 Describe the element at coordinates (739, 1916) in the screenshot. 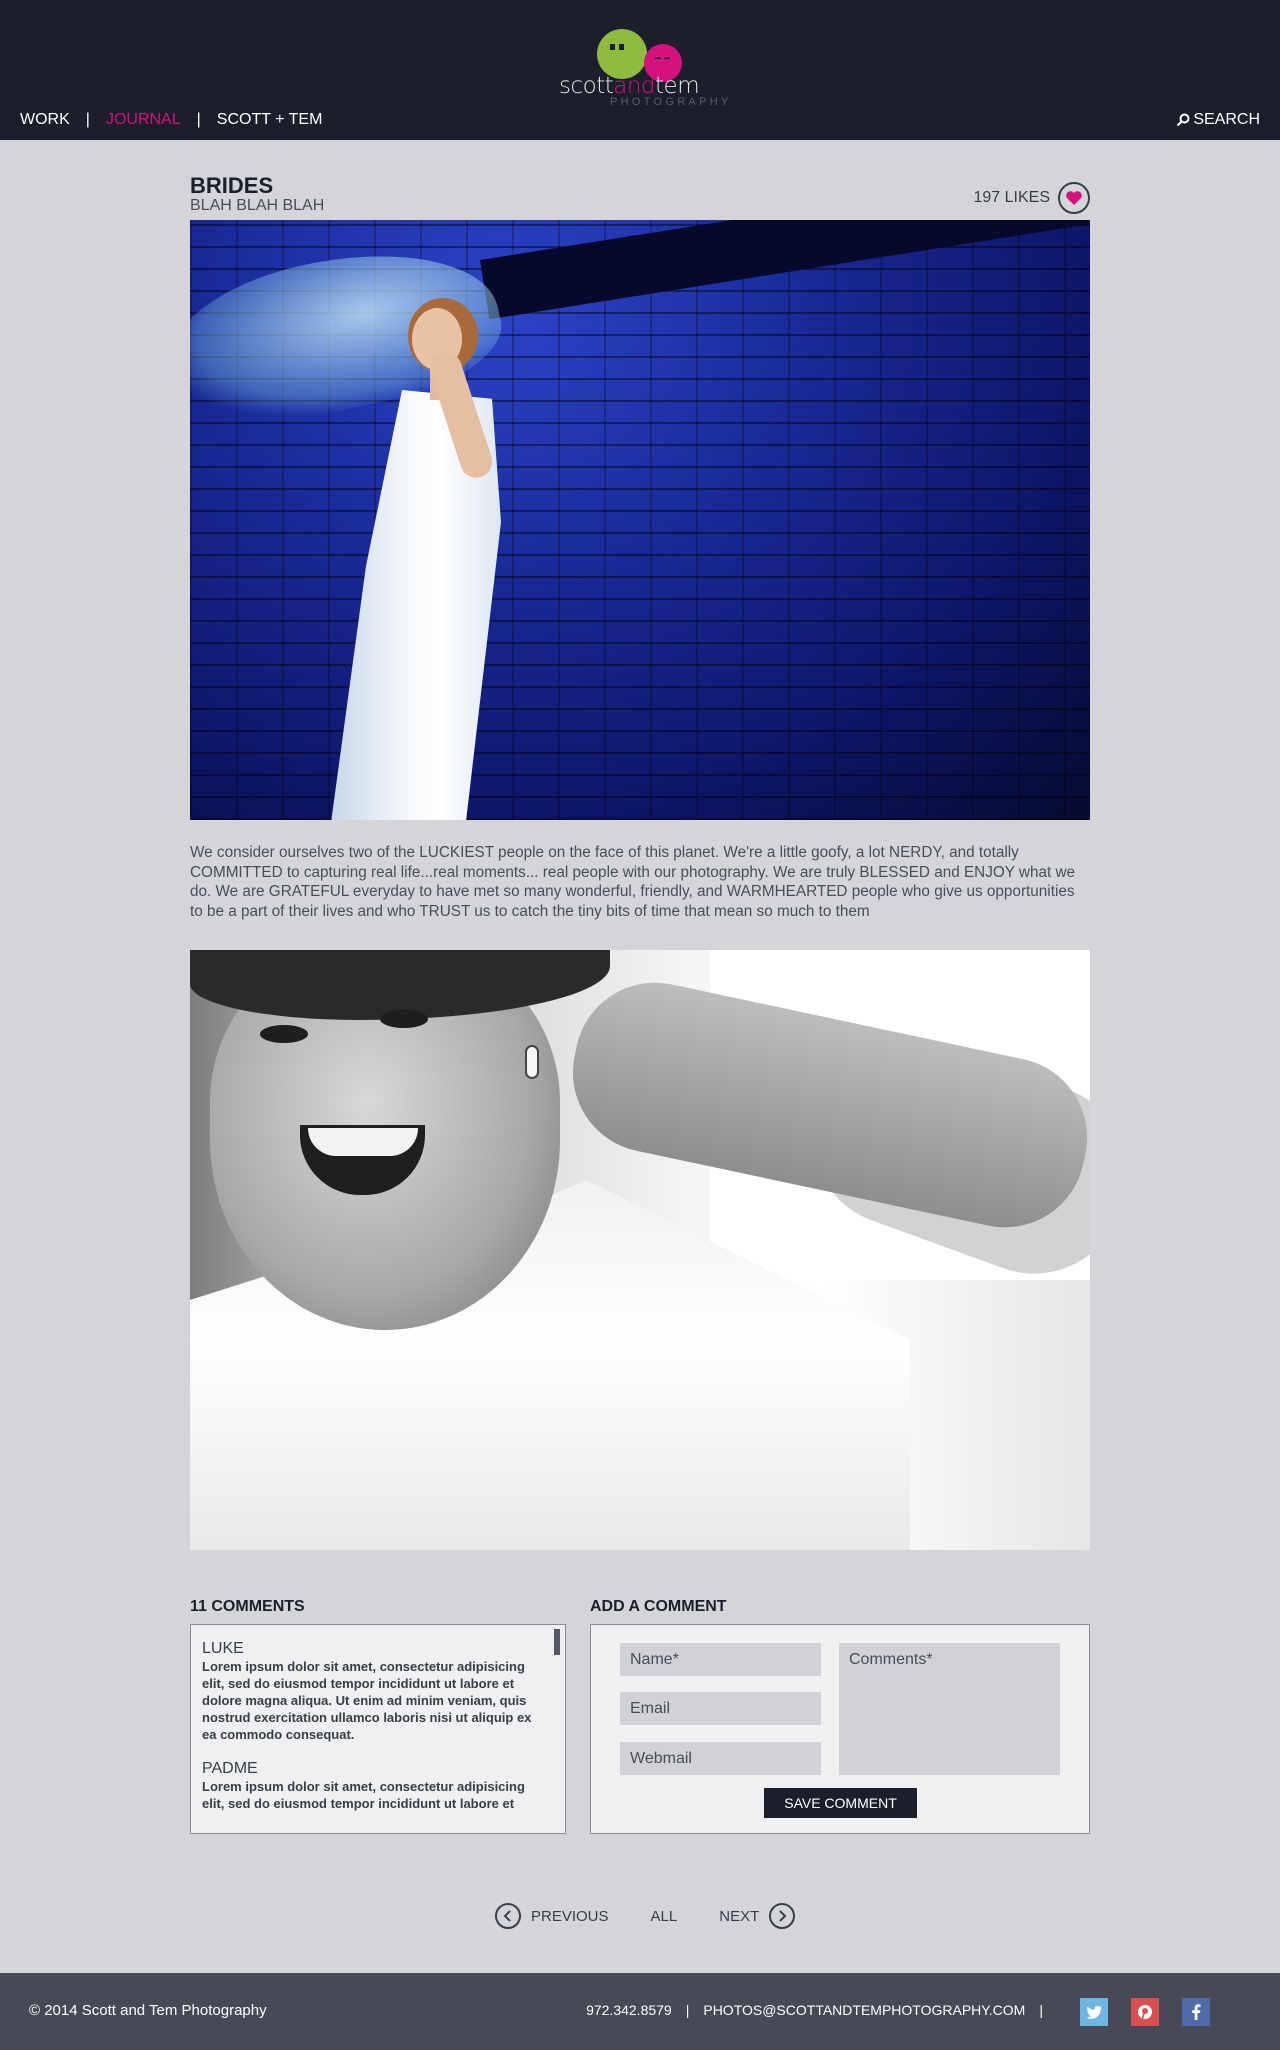

I see `next-link: NEXT` at that location.